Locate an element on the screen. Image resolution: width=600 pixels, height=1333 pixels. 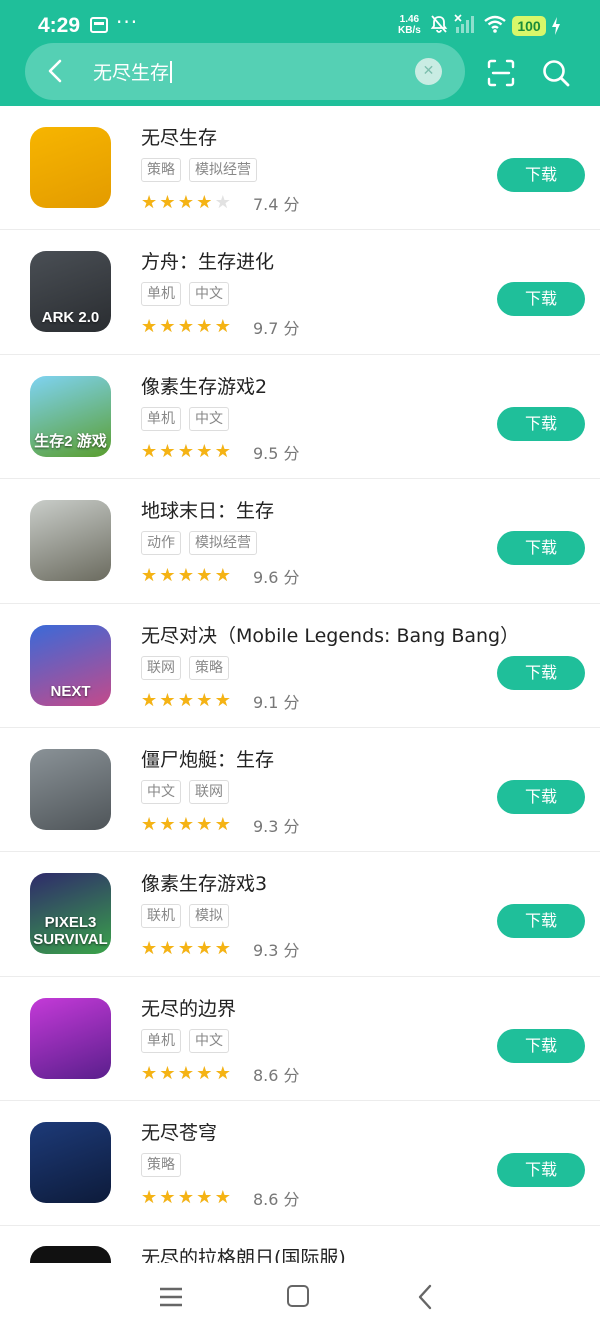
app-list-item: 生存2 游戏 像素生存游戏2 单机 中文 ★★★★★ ★★★★★ 9.5 分 下载 is located at coordinates (300, 417).